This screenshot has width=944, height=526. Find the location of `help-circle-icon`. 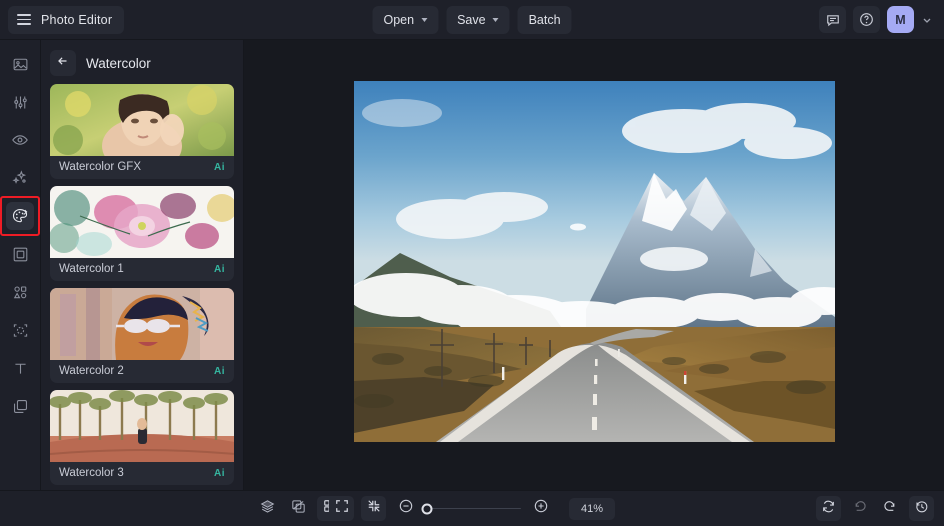

help-circle-icon is located at coordinates (866, 19).